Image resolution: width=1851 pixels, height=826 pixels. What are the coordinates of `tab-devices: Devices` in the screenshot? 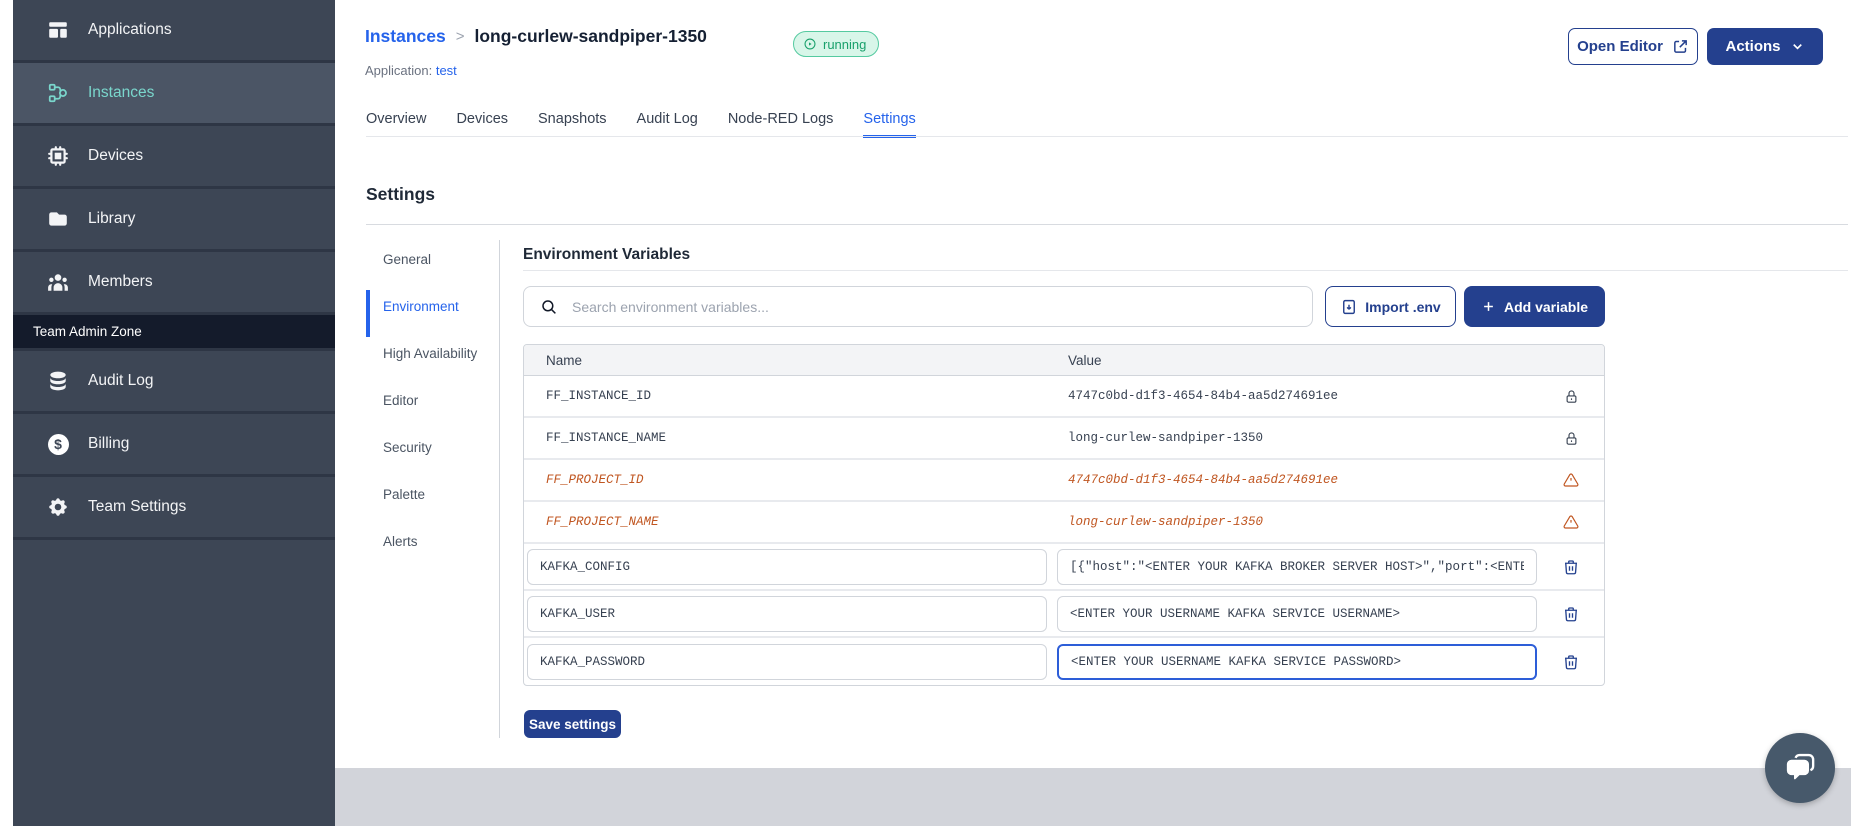 It's located at (482, 124).